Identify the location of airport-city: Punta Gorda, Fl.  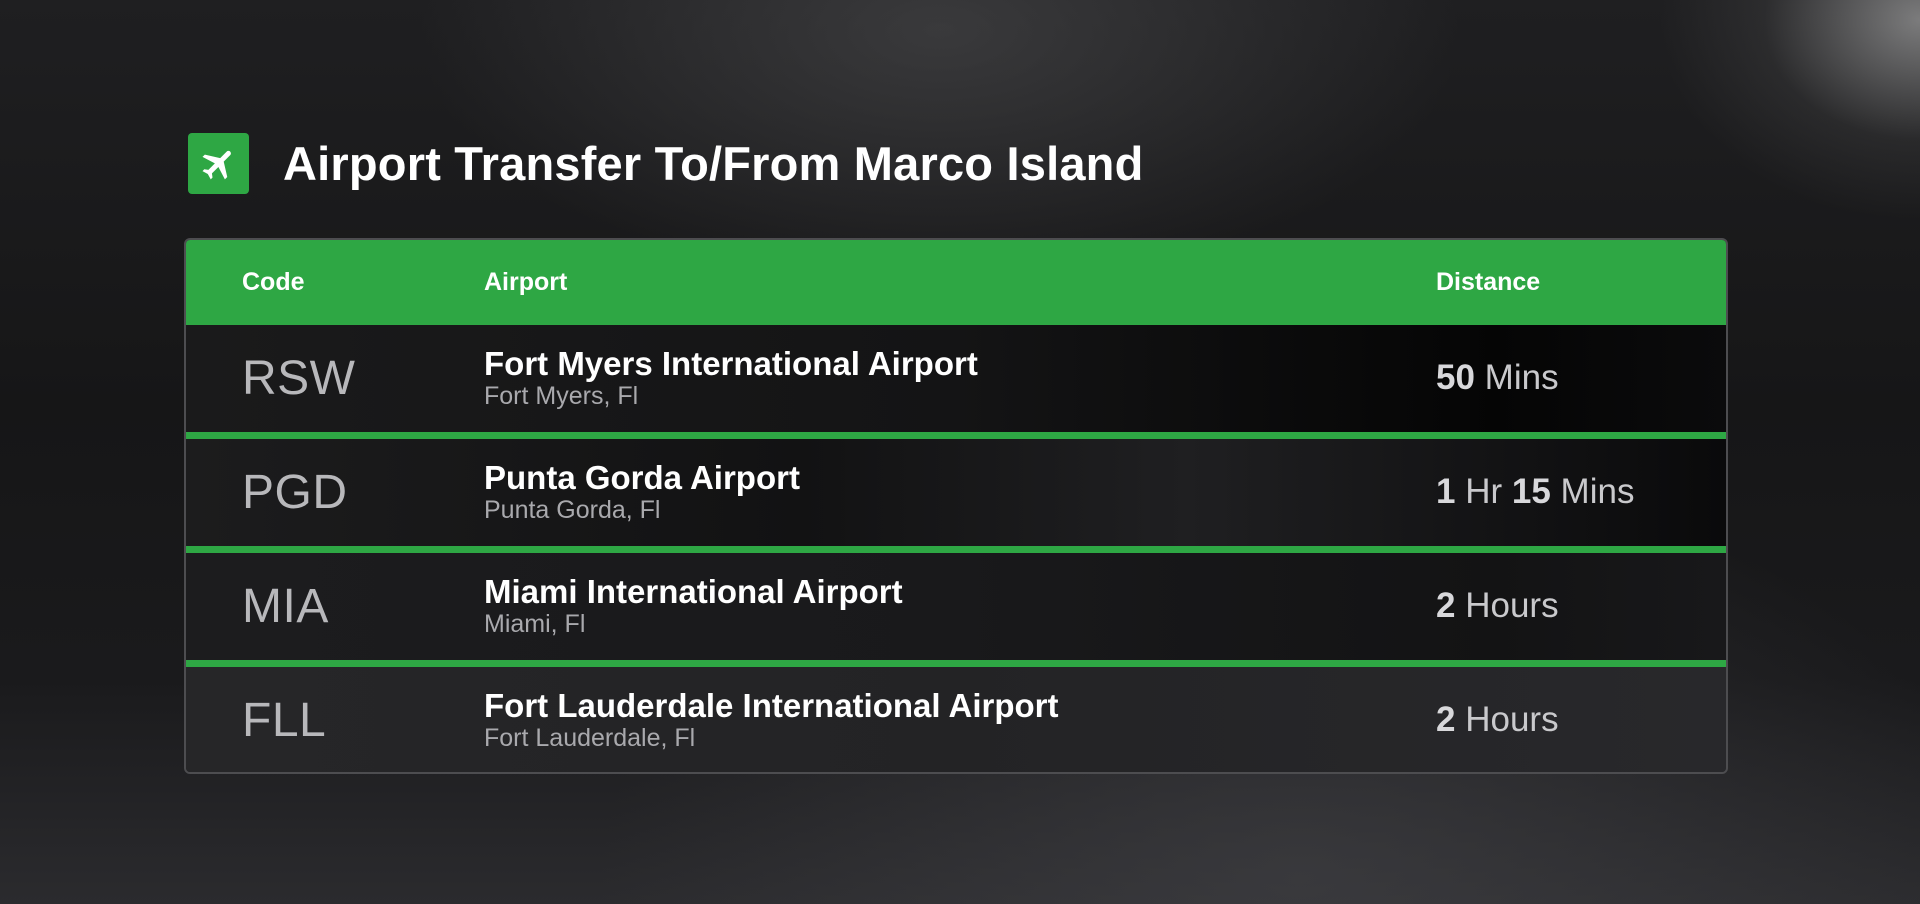
(572, 510).